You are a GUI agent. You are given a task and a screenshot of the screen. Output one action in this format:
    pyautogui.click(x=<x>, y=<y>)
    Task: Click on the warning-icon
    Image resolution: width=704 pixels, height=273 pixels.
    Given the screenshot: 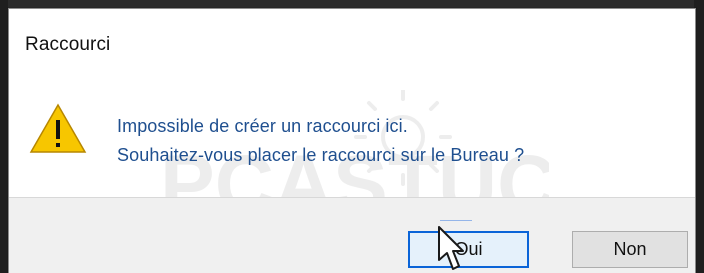 What is the action you would take?
    pyautogui.click(x=58, y=128)
    